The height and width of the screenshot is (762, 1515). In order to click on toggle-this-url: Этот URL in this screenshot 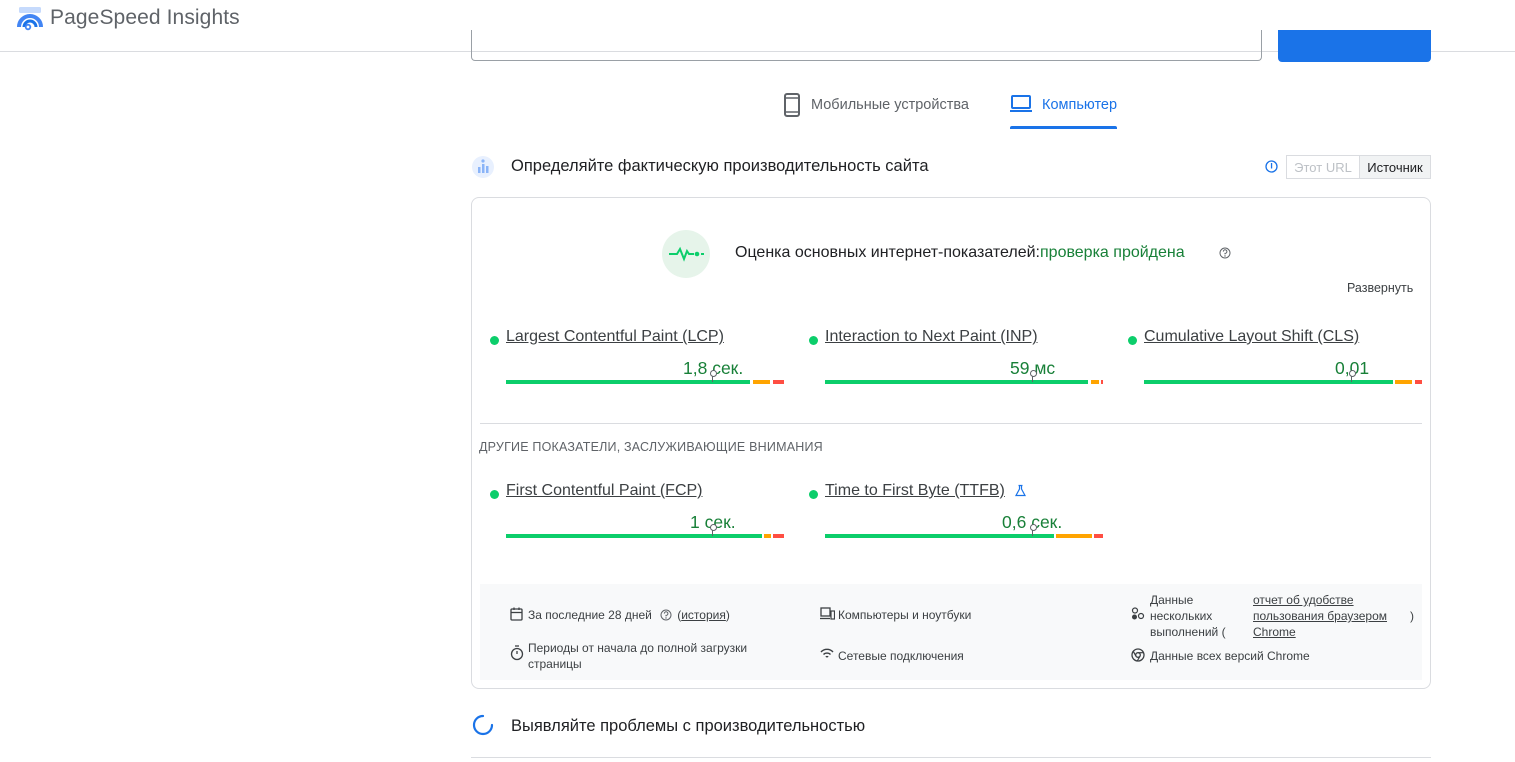, I will do `click(1323, 167)`.